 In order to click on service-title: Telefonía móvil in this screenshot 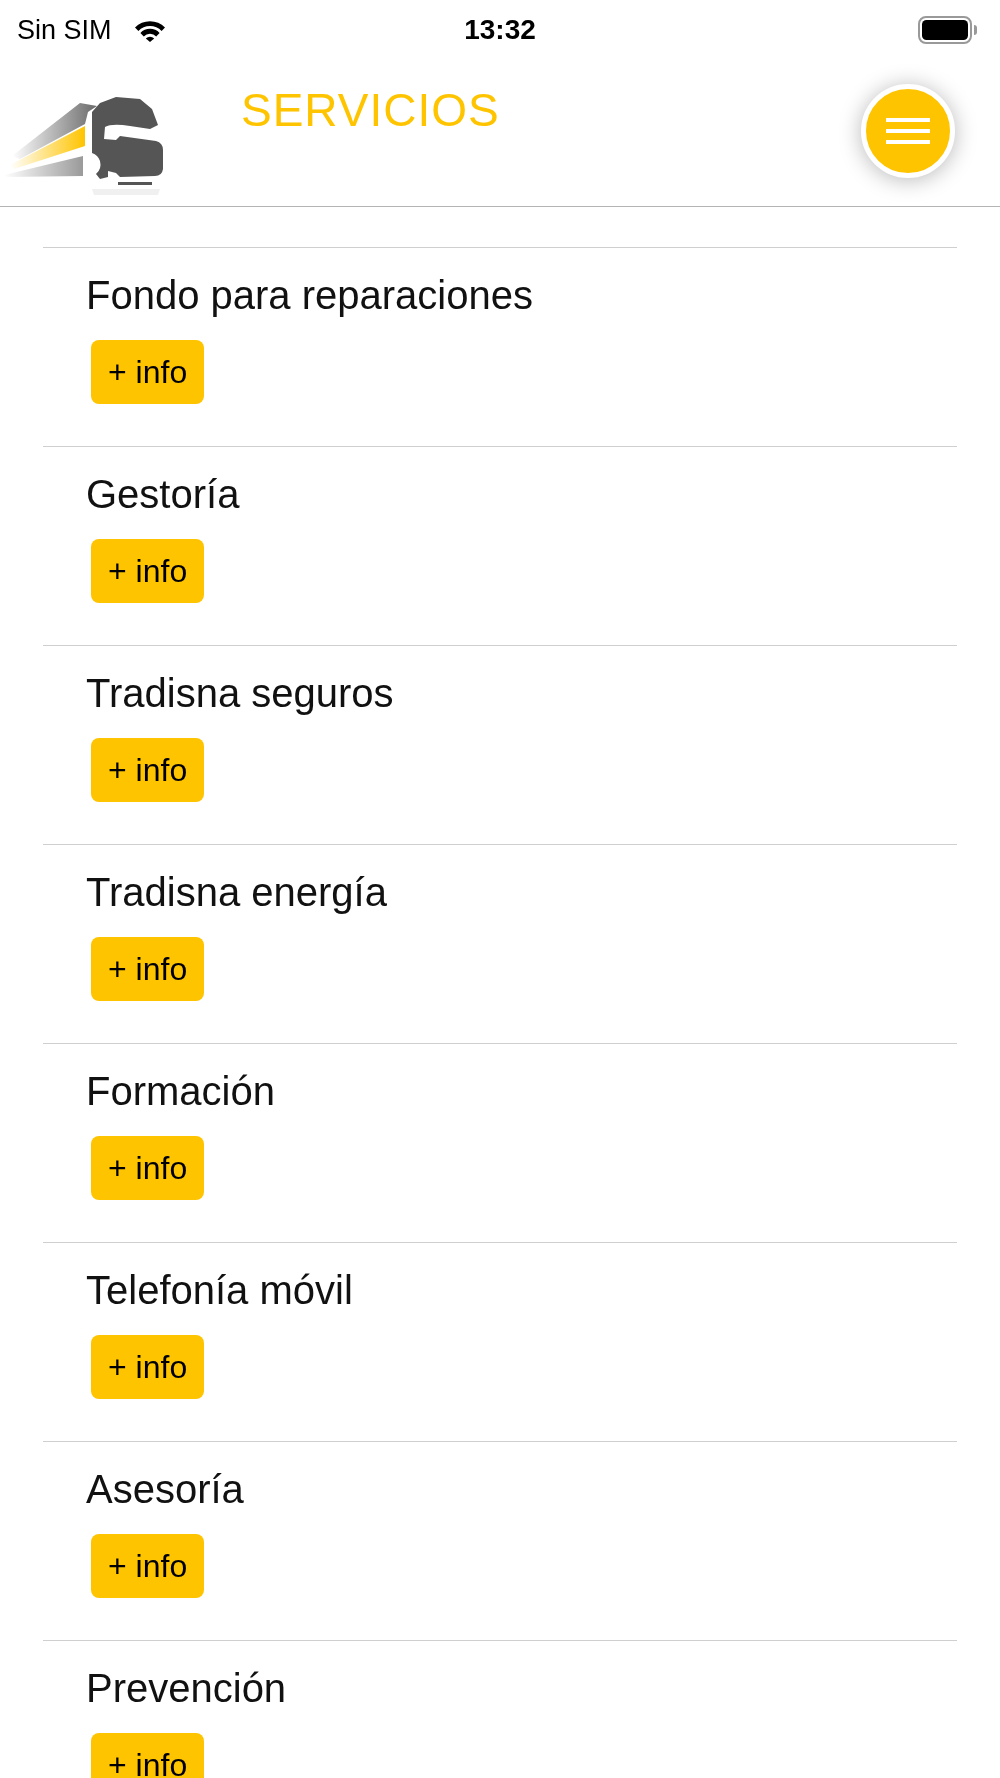, I will do `click(219, 1290)`.